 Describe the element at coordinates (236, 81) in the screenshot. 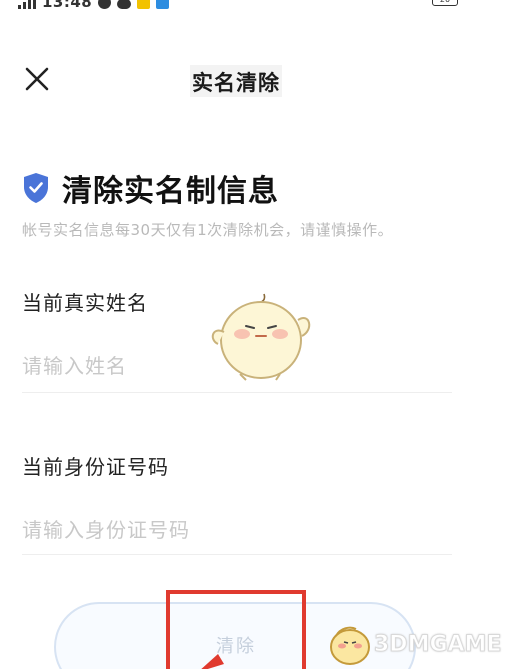

I see `page-title: 实名清除` at that location.